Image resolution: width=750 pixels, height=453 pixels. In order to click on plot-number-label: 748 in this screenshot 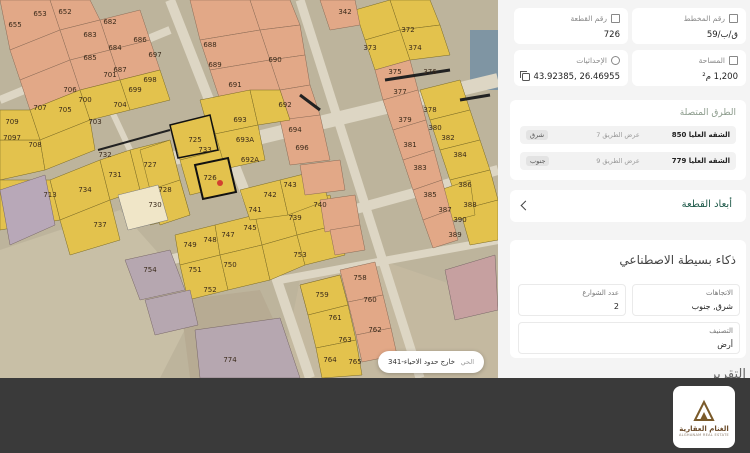, I will do `click(209, 240)`.